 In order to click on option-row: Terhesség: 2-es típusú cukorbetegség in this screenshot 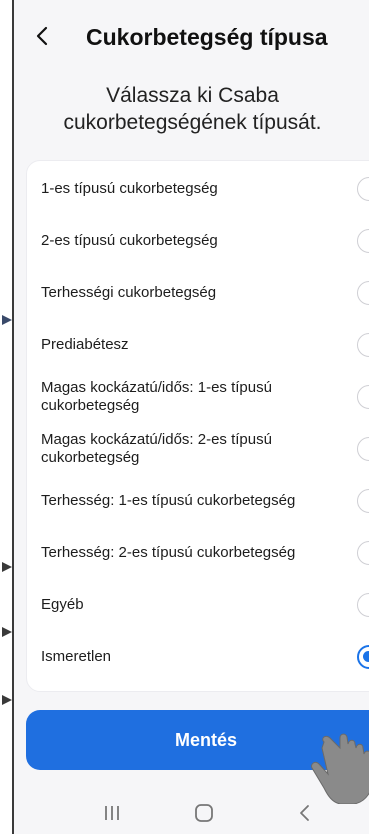, I will do `click(198, 553)`.